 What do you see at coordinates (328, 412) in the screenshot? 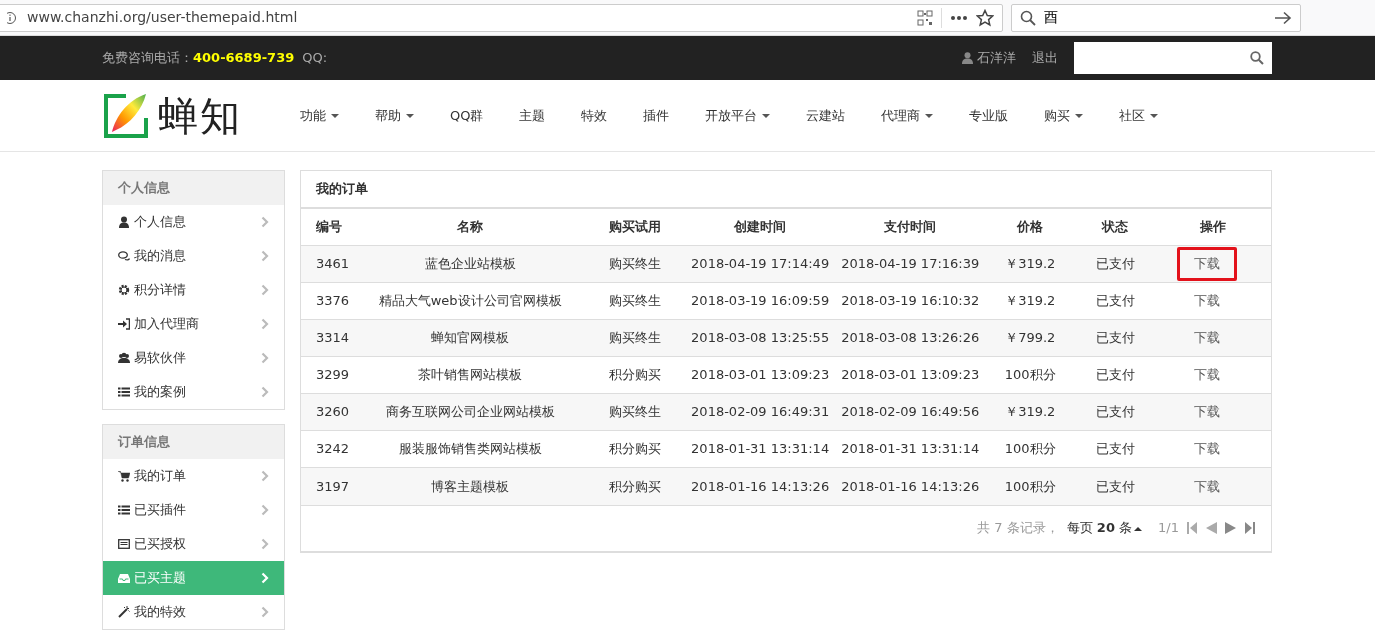
I see `table-cell: 3260` at bounding box center [328, 412].